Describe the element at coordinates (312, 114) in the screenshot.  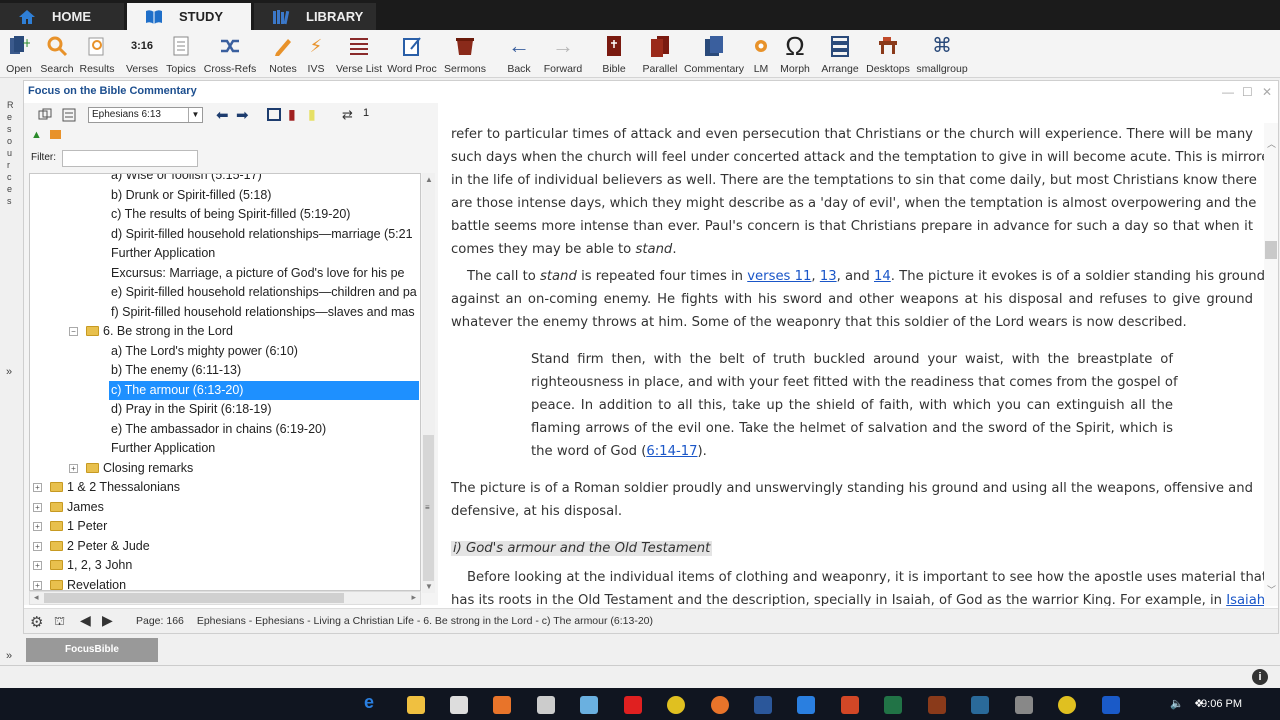
I see `highlight-icon: ▮` at that location.